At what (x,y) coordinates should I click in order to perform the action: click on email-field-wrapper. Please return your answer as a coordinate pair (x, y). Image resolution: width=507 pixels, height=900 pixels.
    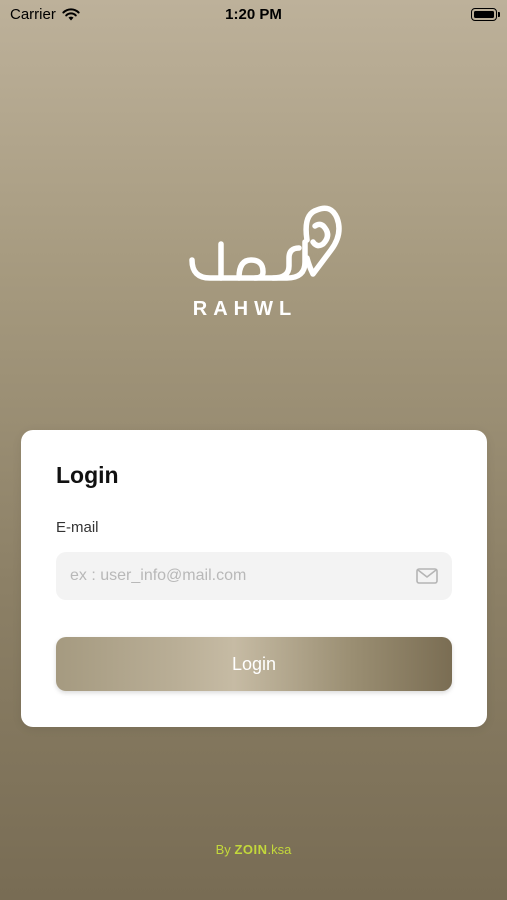
    Looking at the image, I should click on (254, 576).